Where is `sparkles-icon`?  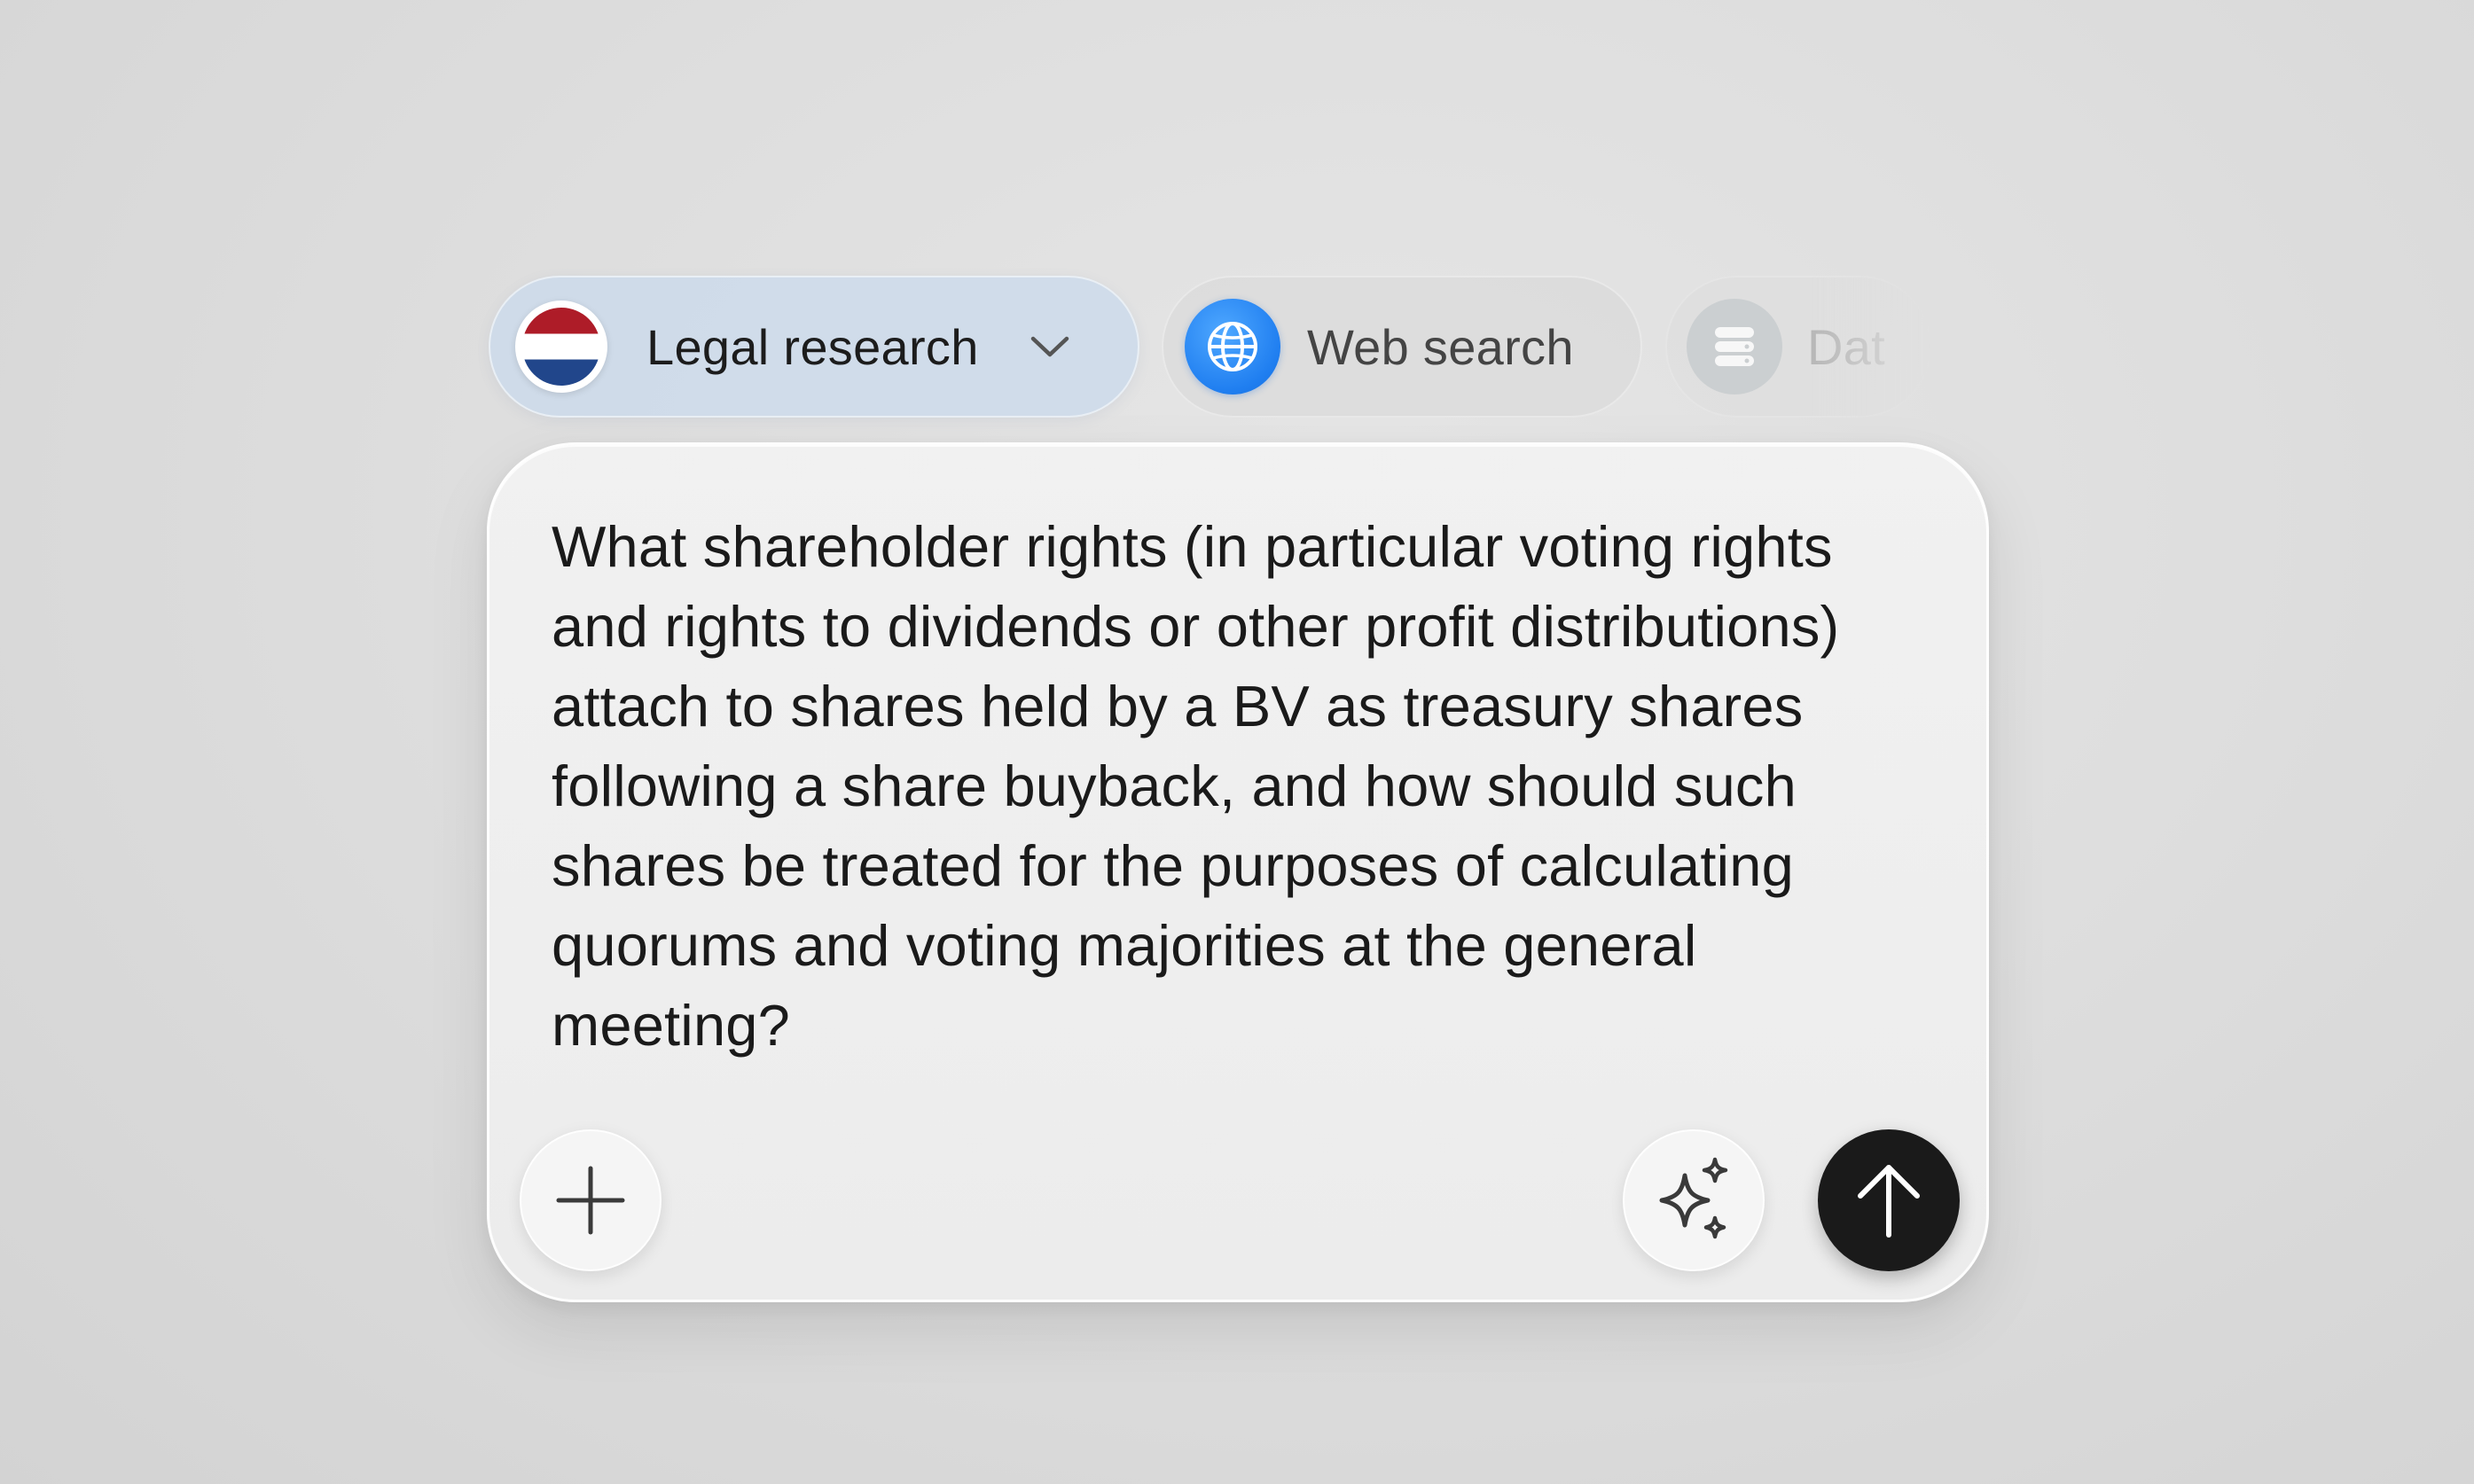 sparkles-icon is located at coordinates (1693, 1198).